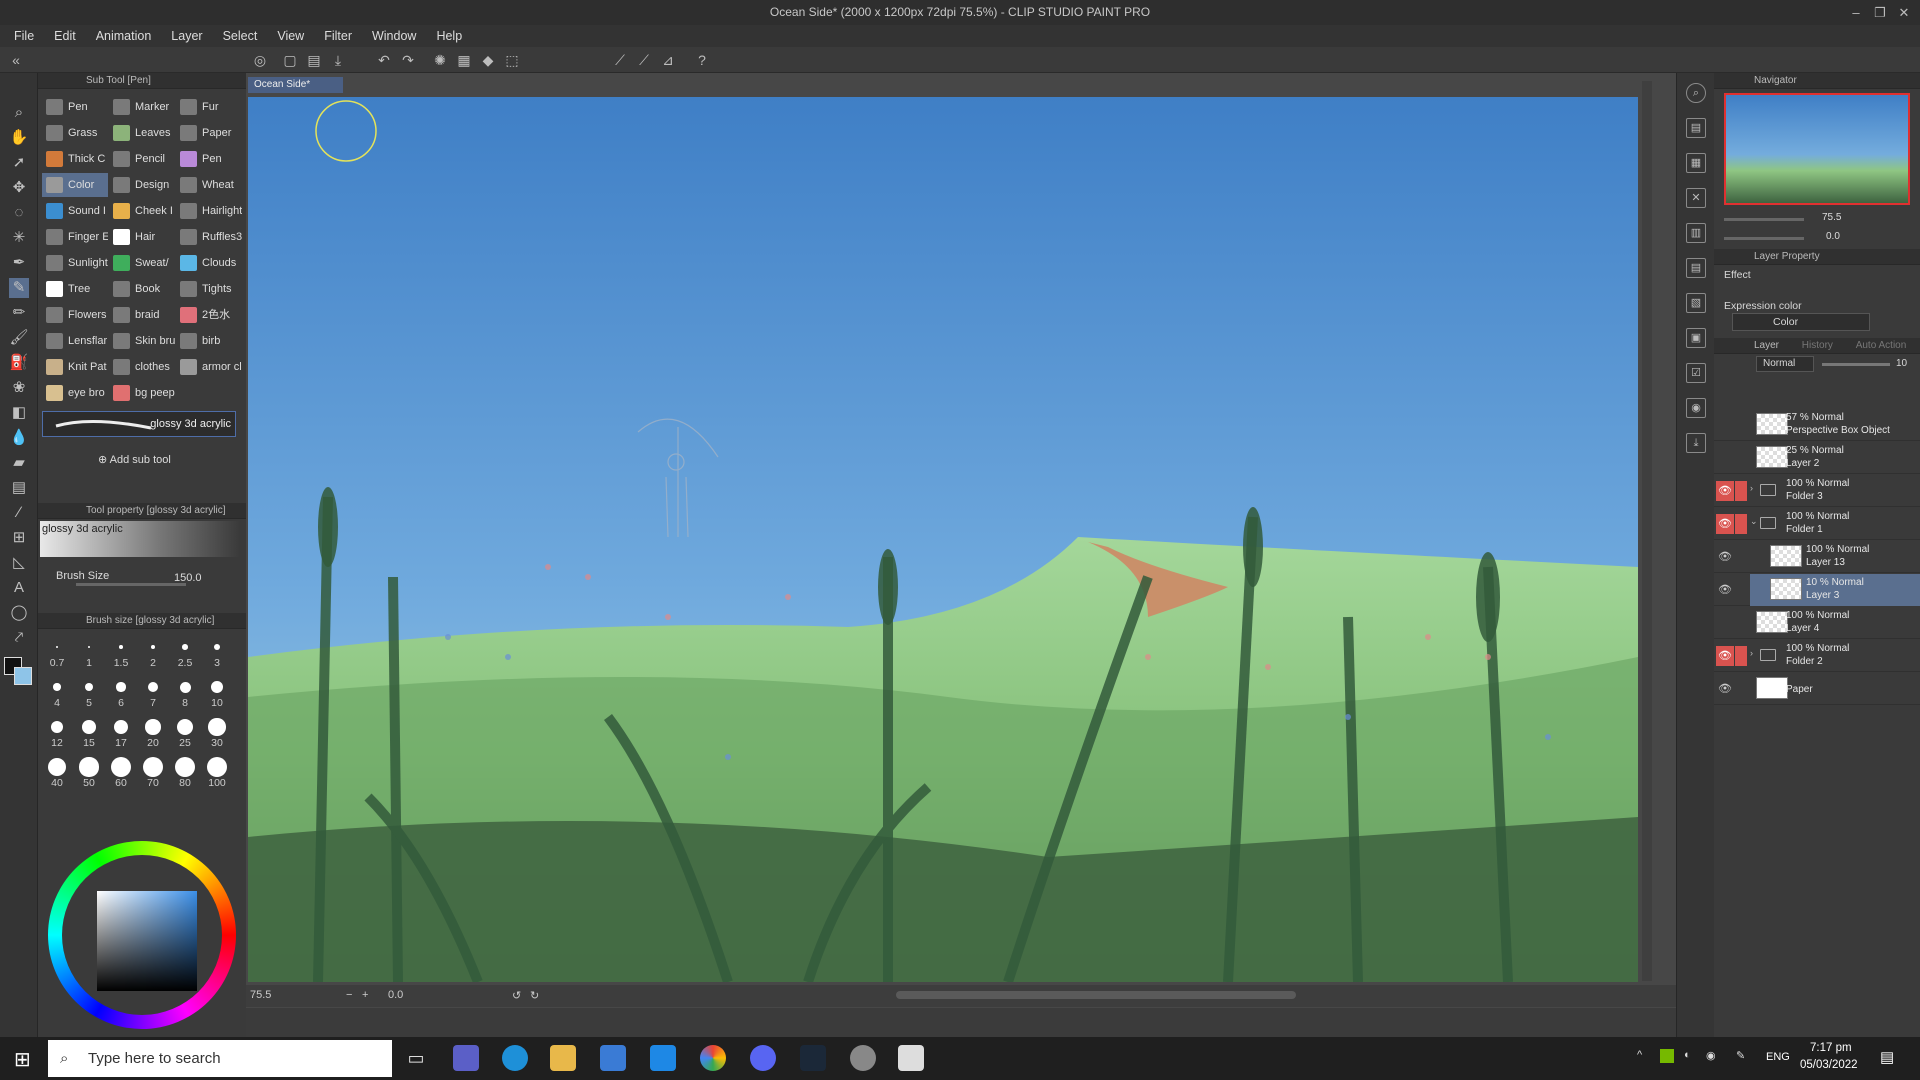 The width and height of the screenshot is (1920, 1080). What do you see at coordinates (209, 133) in the screenshot?
I see `sub-tool-item: Paper` at bounding box center [209, 133].